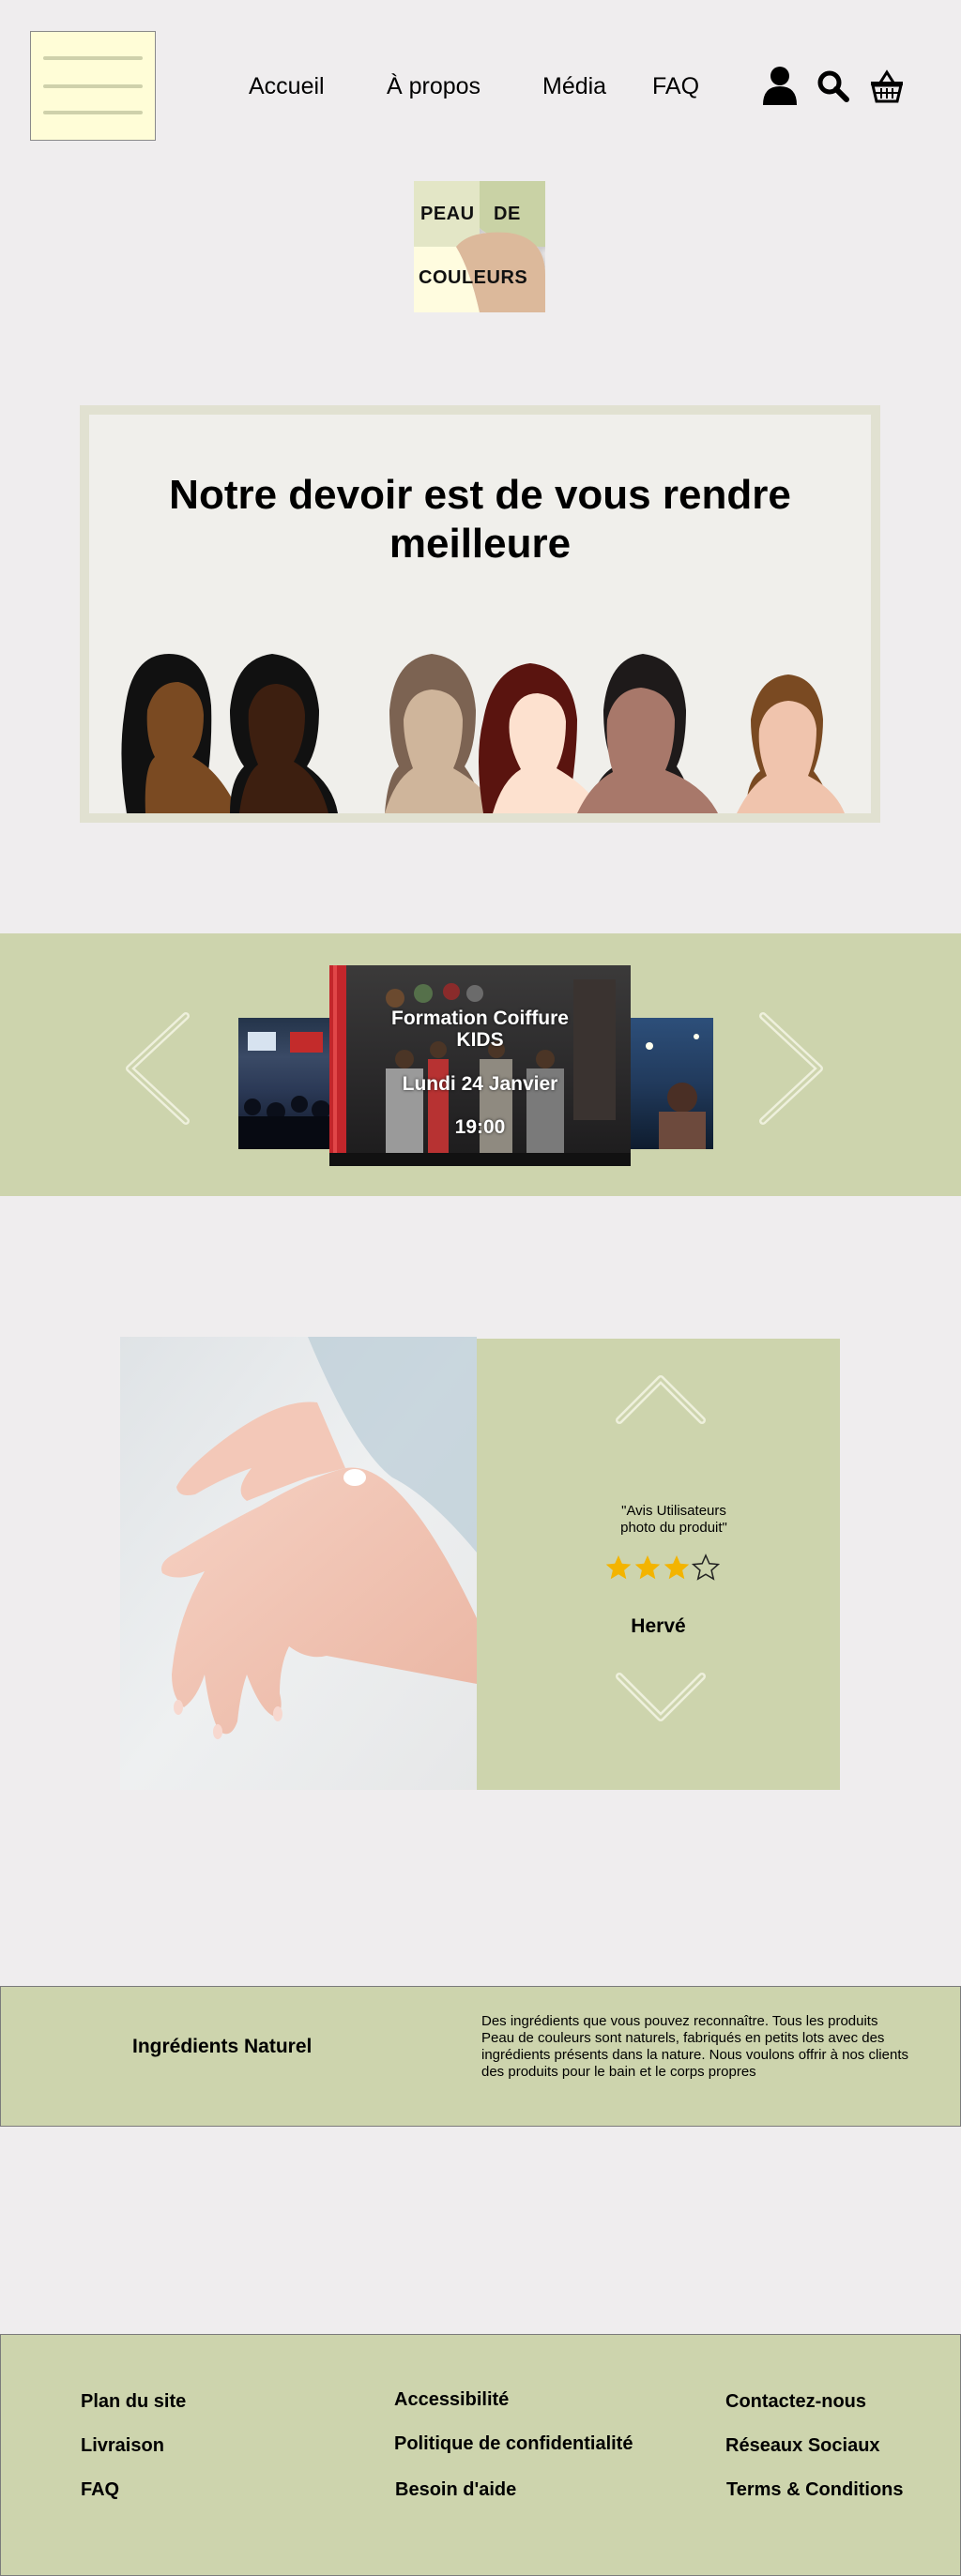 Image resolution: width=961 pixels, height=2576 pixels. I want to click on product-photo, so click(298, 1563).